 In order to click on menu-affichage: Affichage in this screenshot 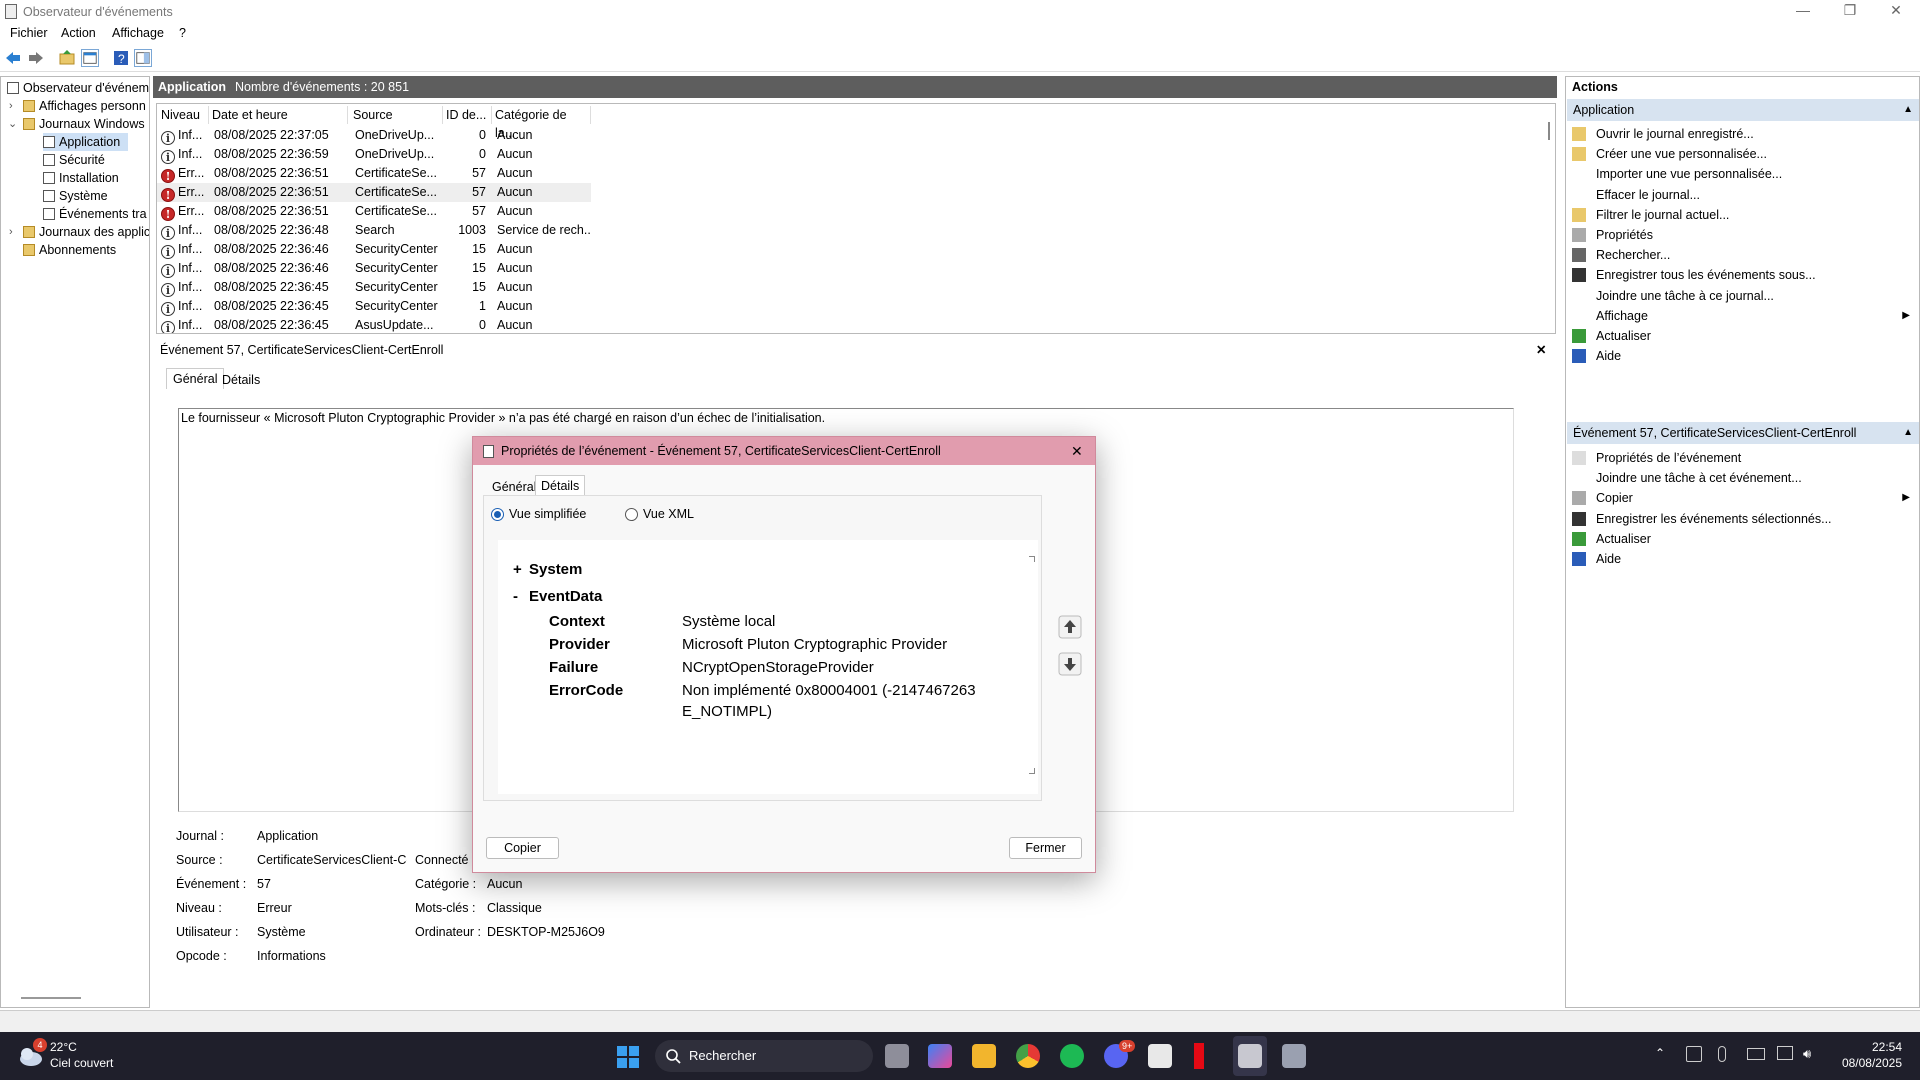, I will do `click(138, 33)`.